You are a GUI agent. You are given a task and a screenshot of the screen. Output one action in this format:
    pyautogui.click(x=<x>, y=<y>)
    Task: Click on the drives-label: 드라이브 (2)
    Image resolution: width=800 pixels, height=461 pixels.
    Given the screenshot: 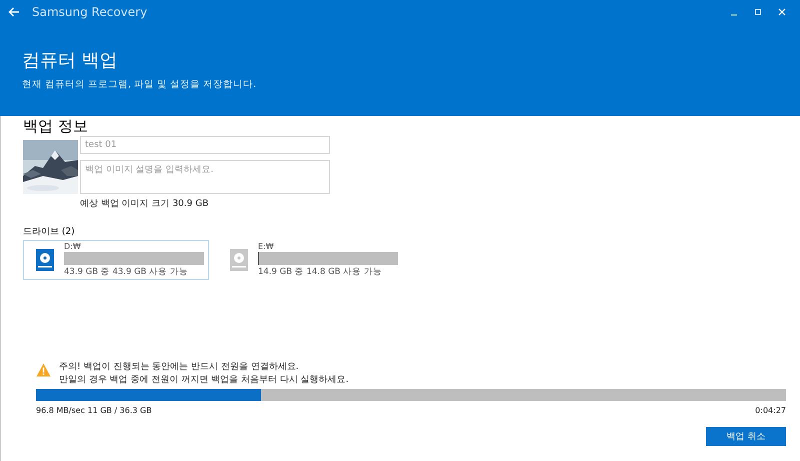 What is the action you would take?
    pyautogui.click(x=49, y=232)
    